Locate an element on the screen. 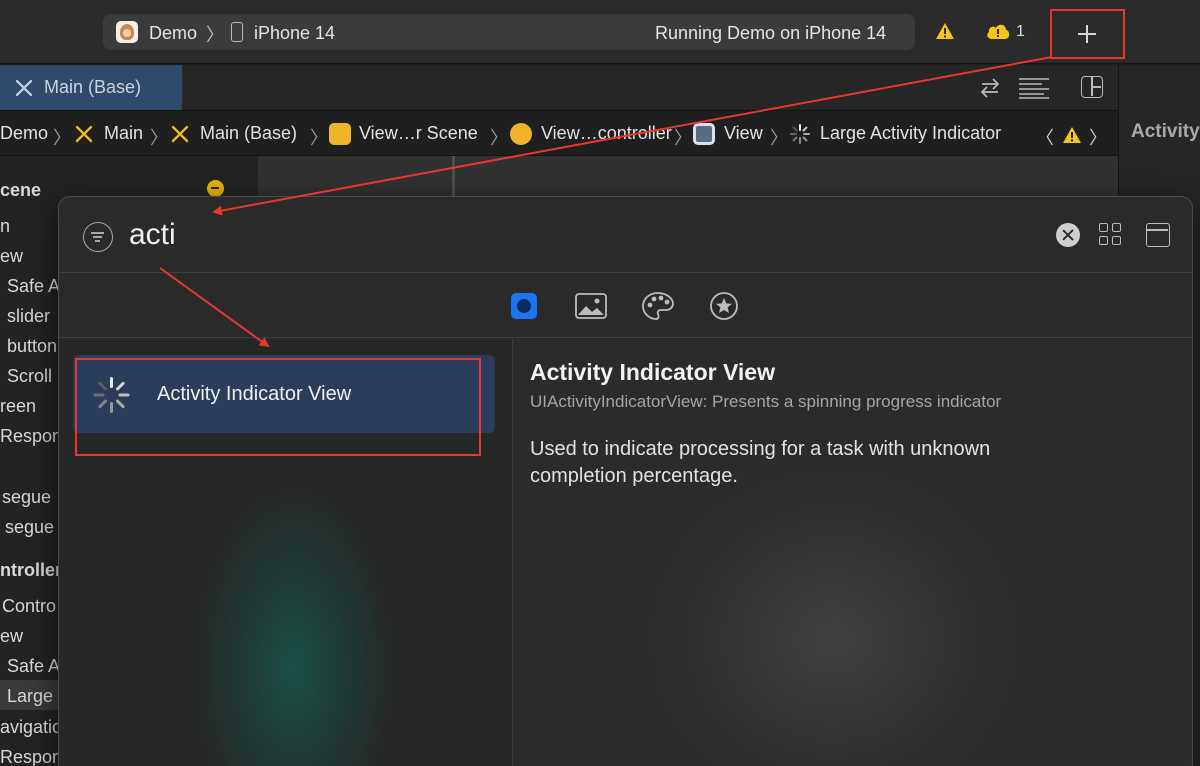  favorites-star-icon is located at coordinates (724, 306).